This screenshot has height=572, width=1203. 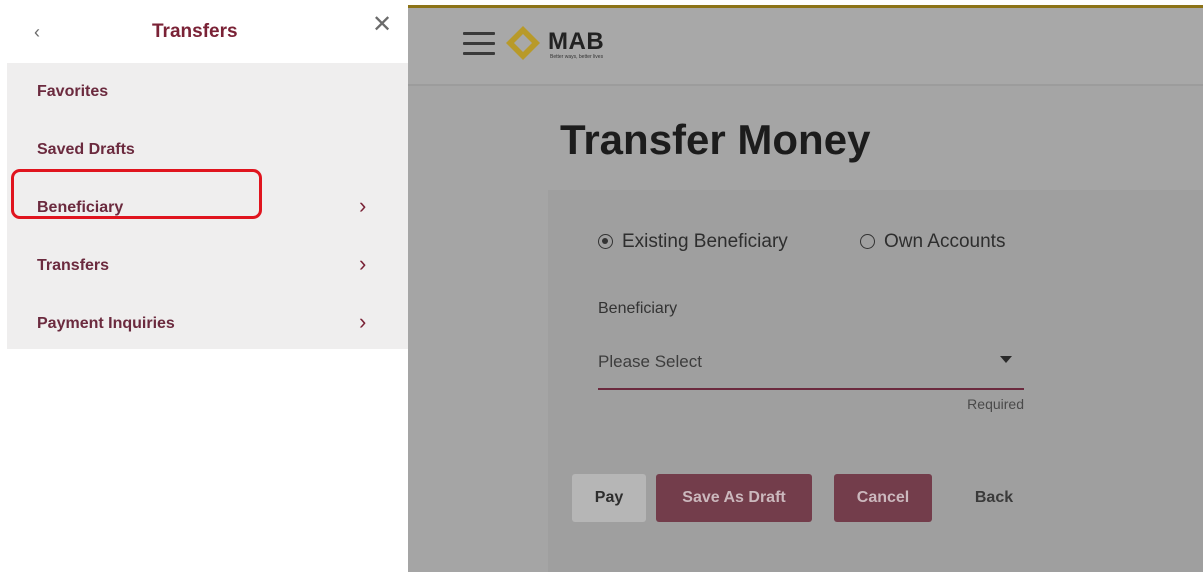 What do you see at coordinates (811, 366) in the screenshot?
I see `beneficiary-select: Please Select` at bounding box center [811, 366].